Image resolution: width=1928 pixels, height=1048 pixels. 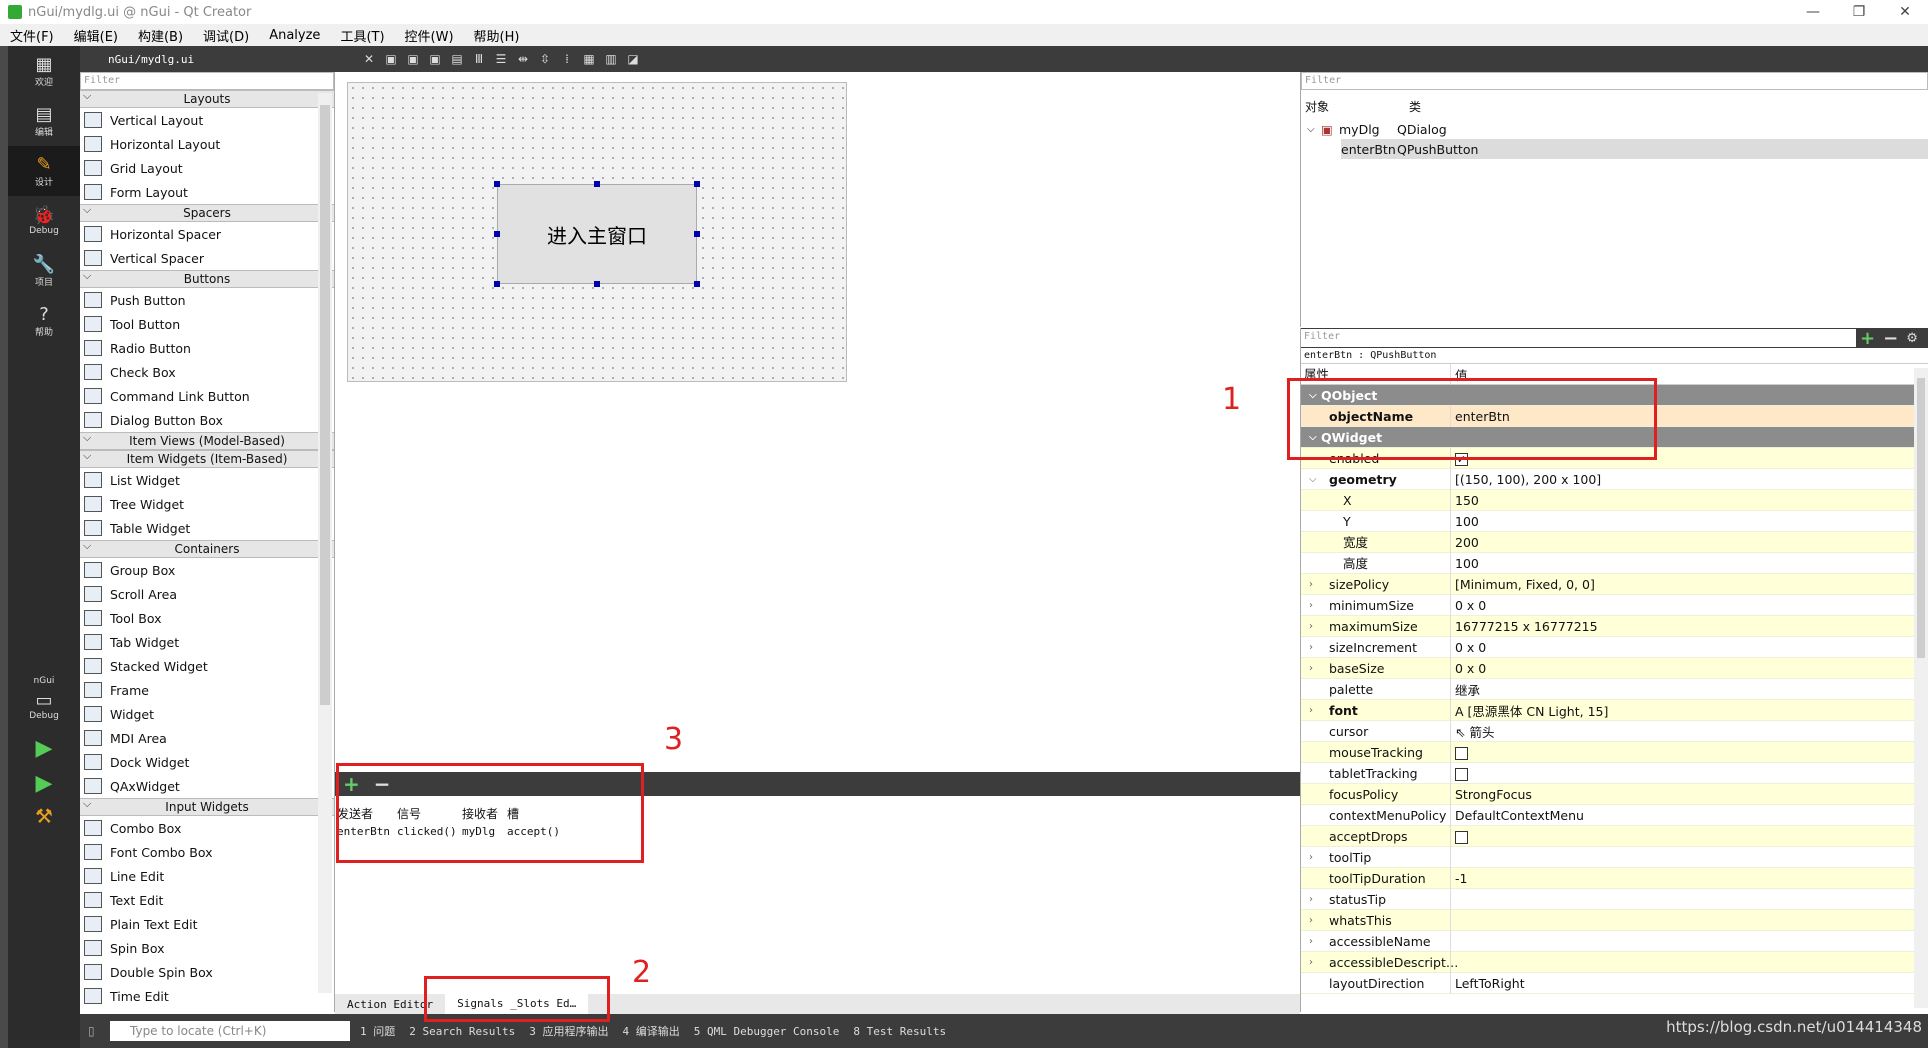 What do you see at coordinates (597, 234) in the screenshot?
I see `enter-button-widget: 进入主窗口` at bounding box center [597, 234].